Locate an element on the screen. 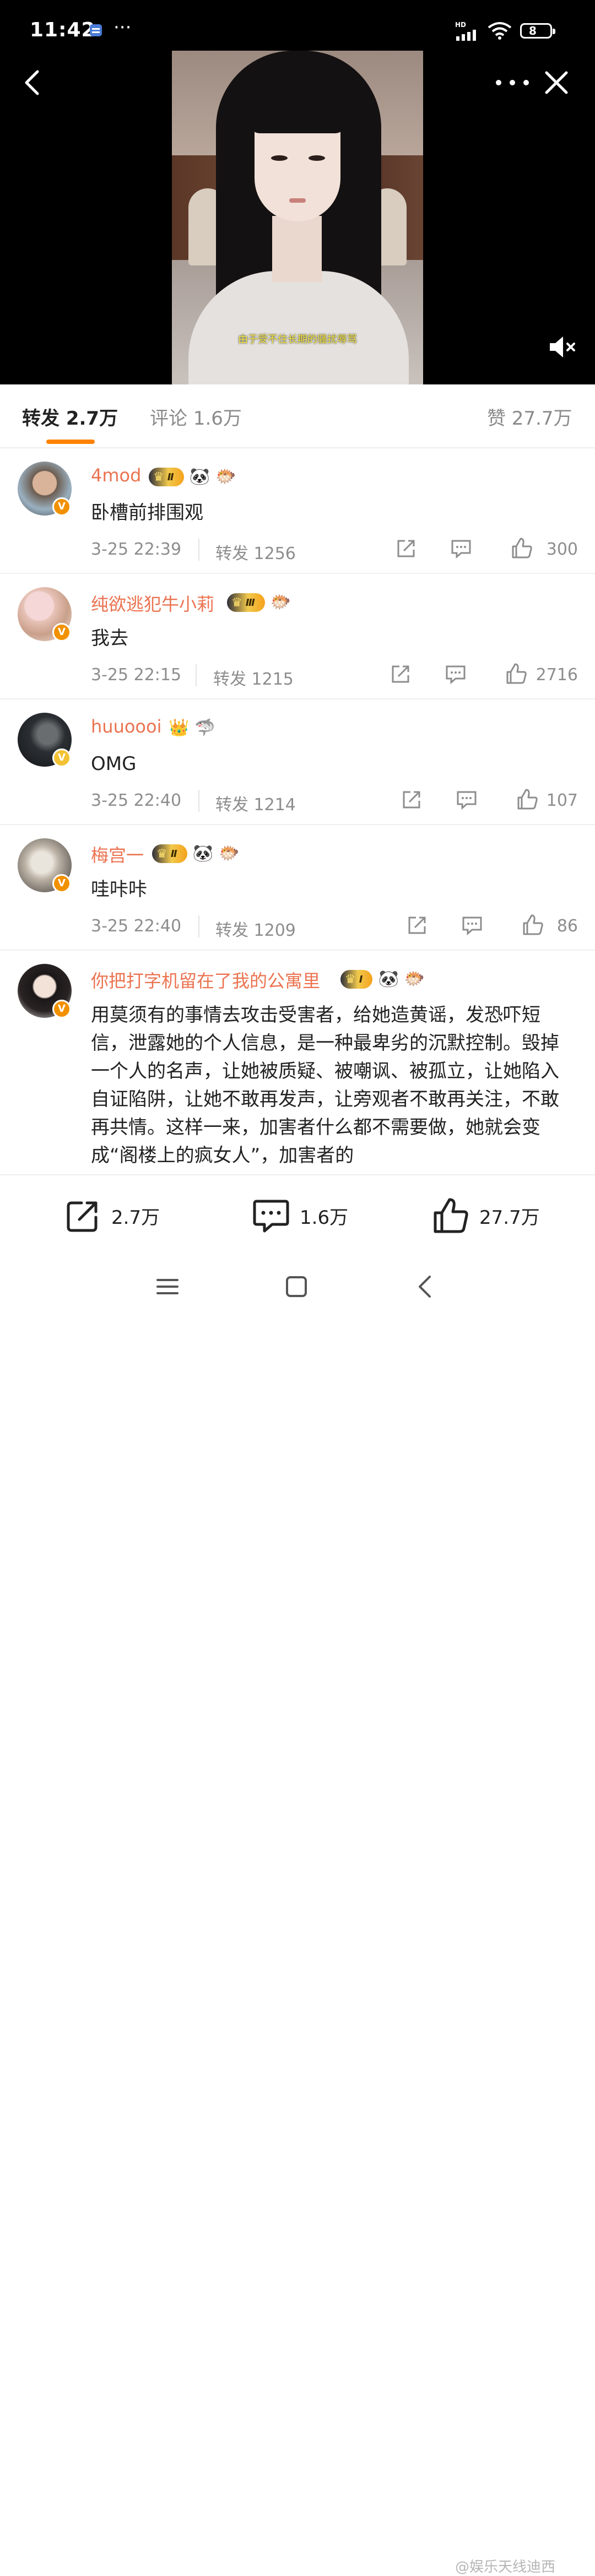 Image resolution: width=595 pixels, height=2576 pixels. user-badges: ♛ Ⅲ 🐡 is located at coordinates (259, 603).